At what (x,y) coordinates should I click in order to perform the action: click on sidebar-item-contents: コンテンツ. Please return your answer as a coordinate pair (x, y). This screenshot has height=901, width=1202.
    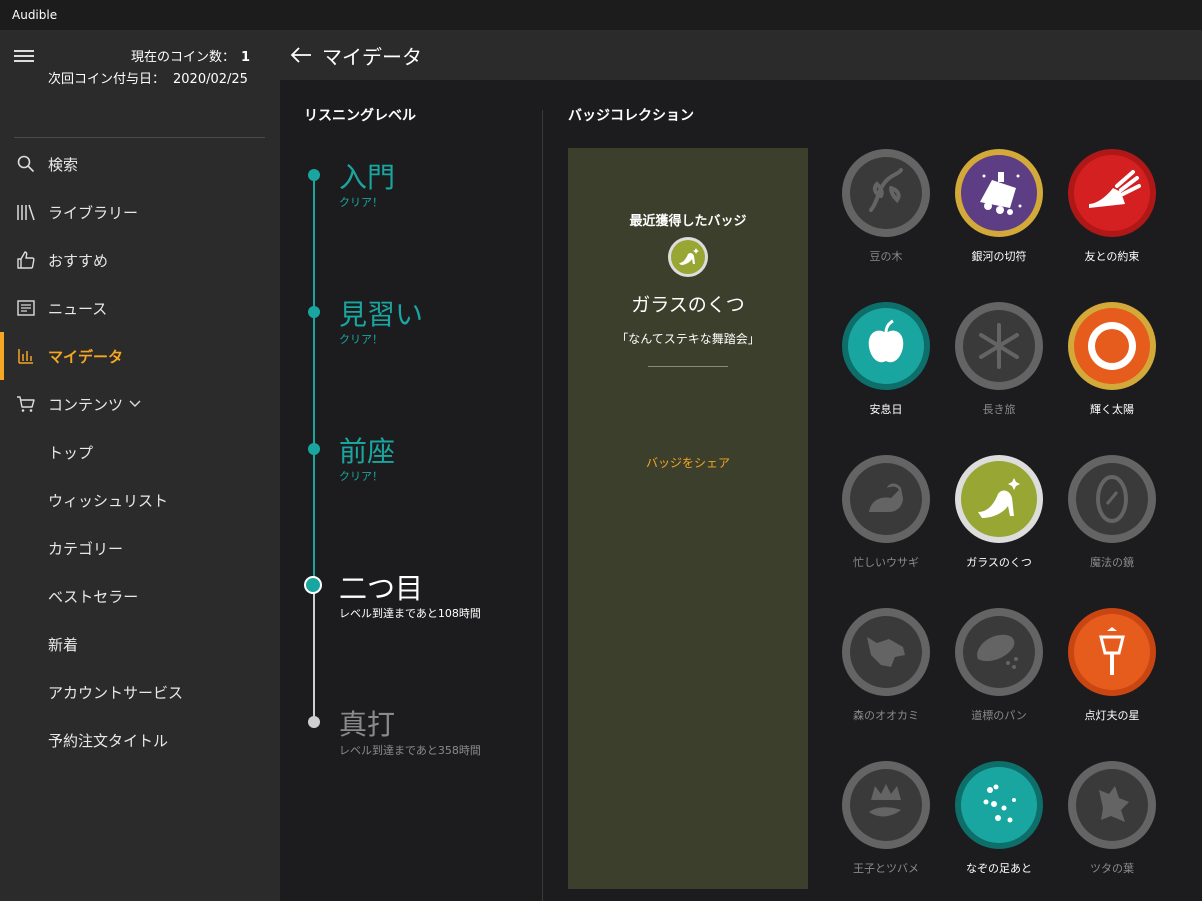
    Looking at the image, I should click on (140, 404).